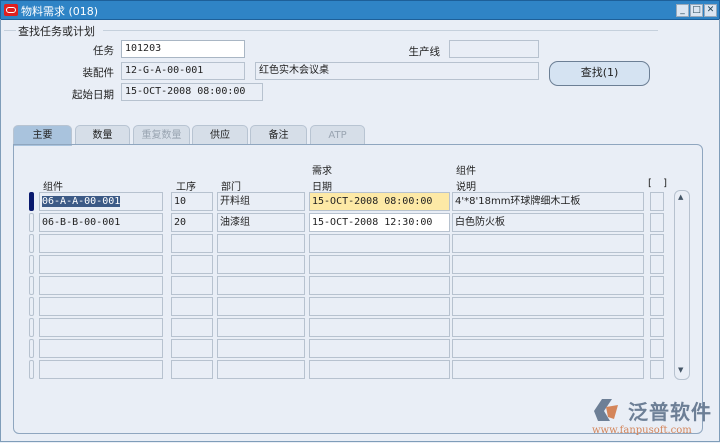  What do you see at coordinates (494, 49) in the screenshot?
I see `line-input` at bounding box center [494, 49].